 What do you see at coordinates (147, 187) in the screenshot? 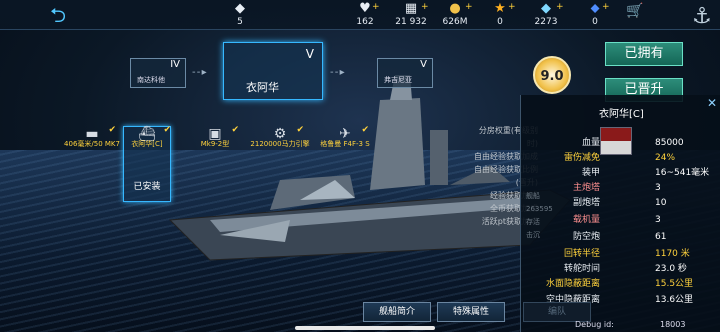
I see `installed-label: 已安装` at bounding box center [147, 187].